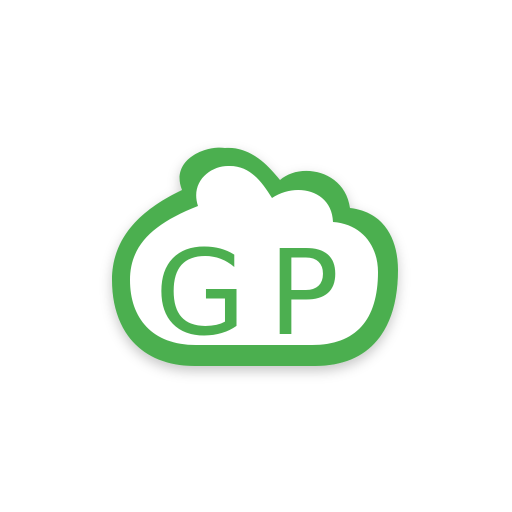 Image resolution: width=512 pixels, height=512 pixels. What do you see at coordinates (258, 293) in the screenshot?
I see `logo-text: GP` at bounding box center [258, 293].